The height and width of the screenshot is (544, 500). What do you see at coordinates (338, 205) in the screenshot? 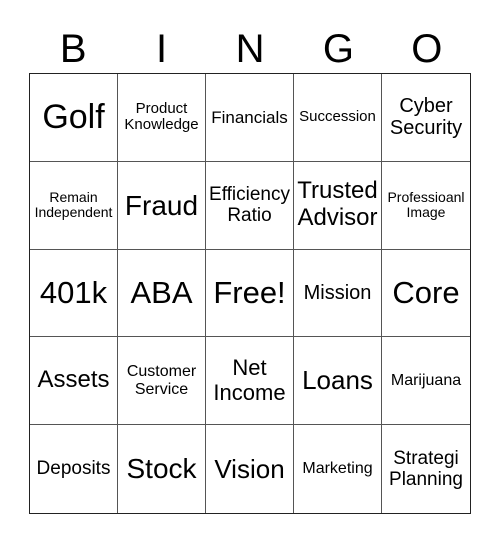
I see `bingo-cell: Trusted Advisor` at bounding box center [338, 205].